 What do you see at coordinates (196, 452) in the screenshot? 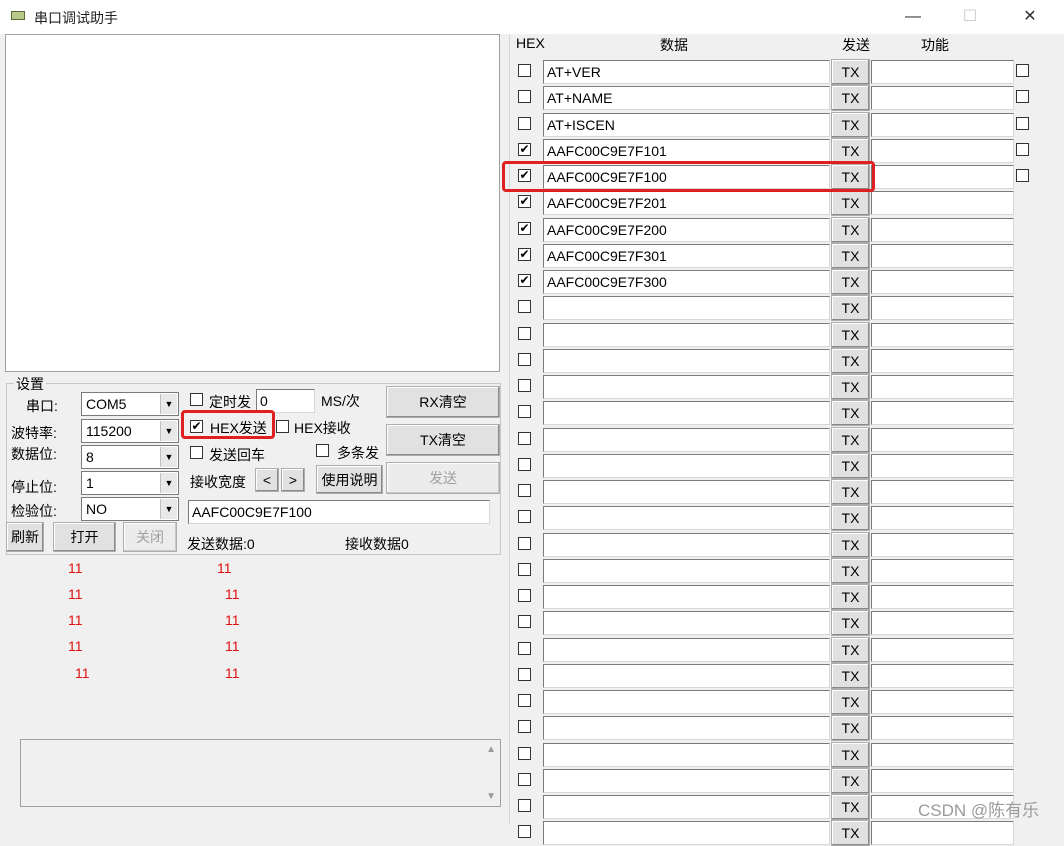
I see `send-newline-checkbox` at bounding box center [196, 452].